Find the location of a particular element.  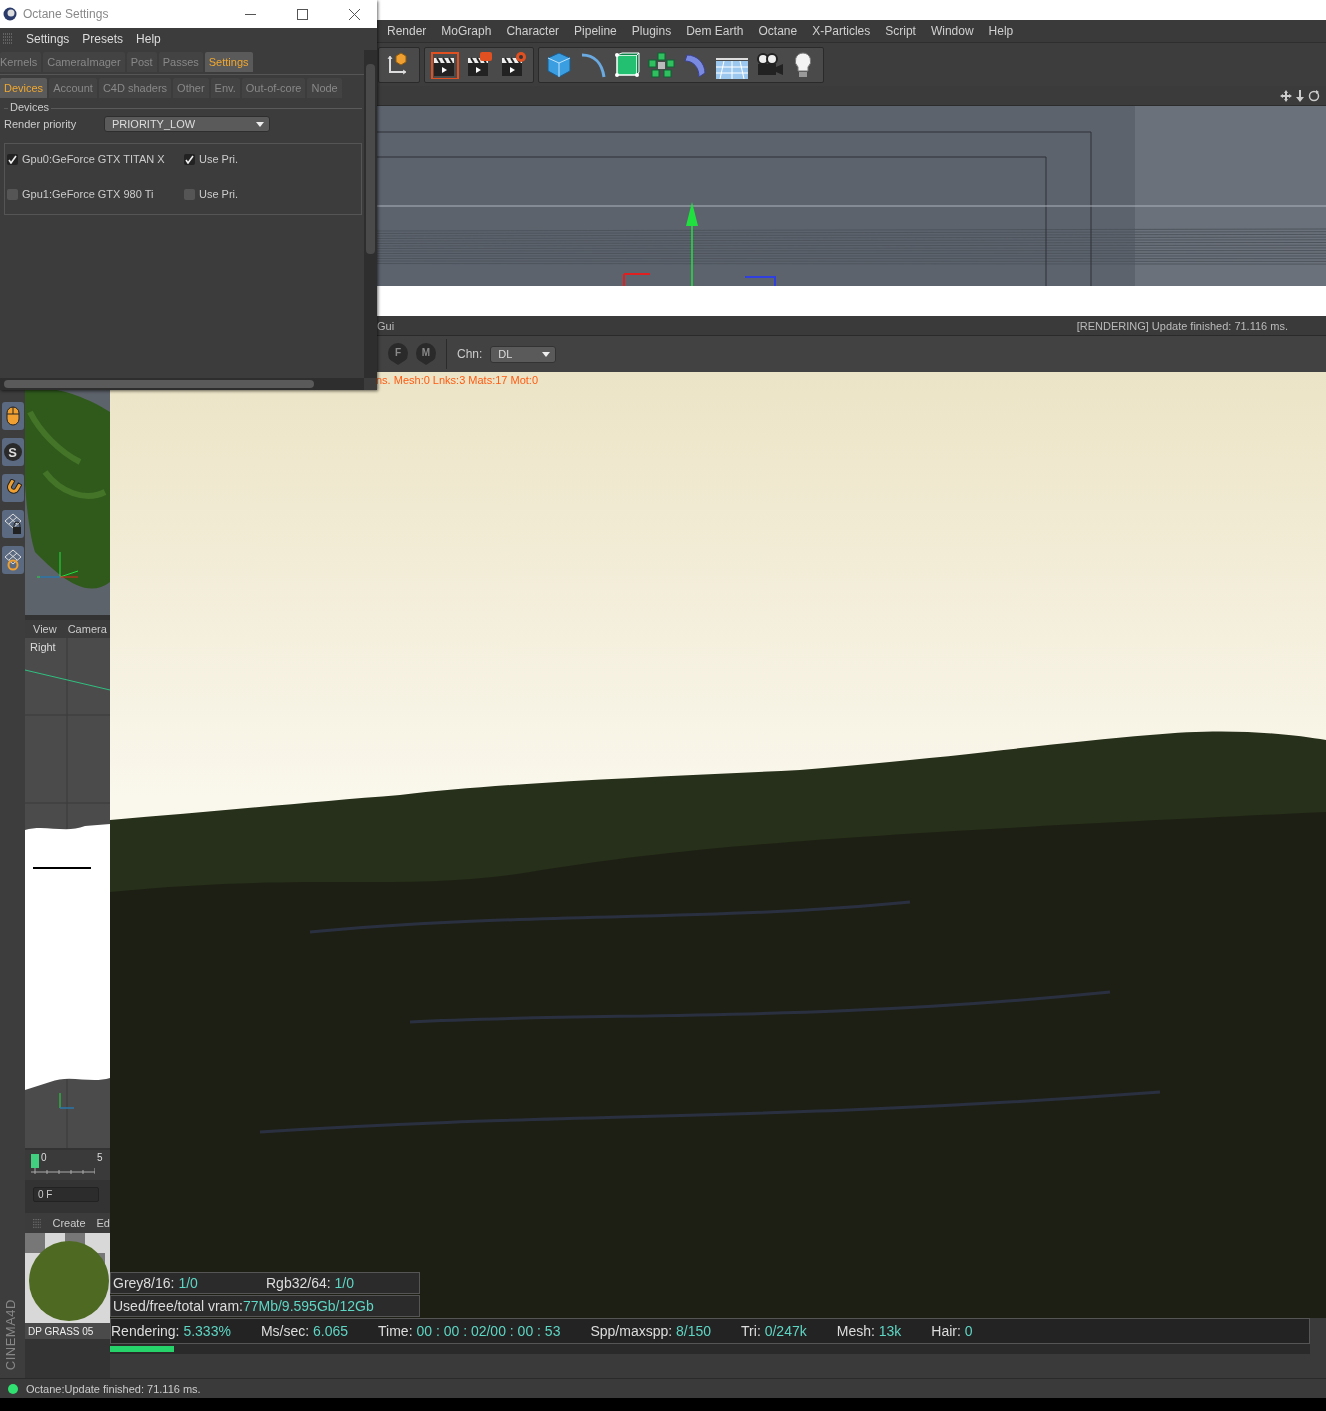

render-stat: Ms/sec: 6.065 is located at coordinates (304, 1331).